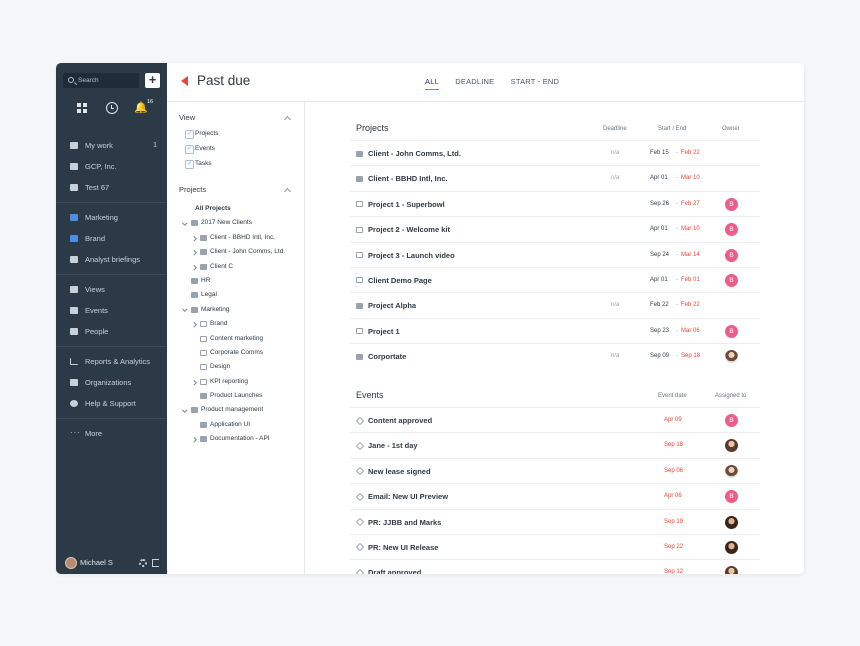  I want to click on tree-node: KPI reporting, so click(236, 382).